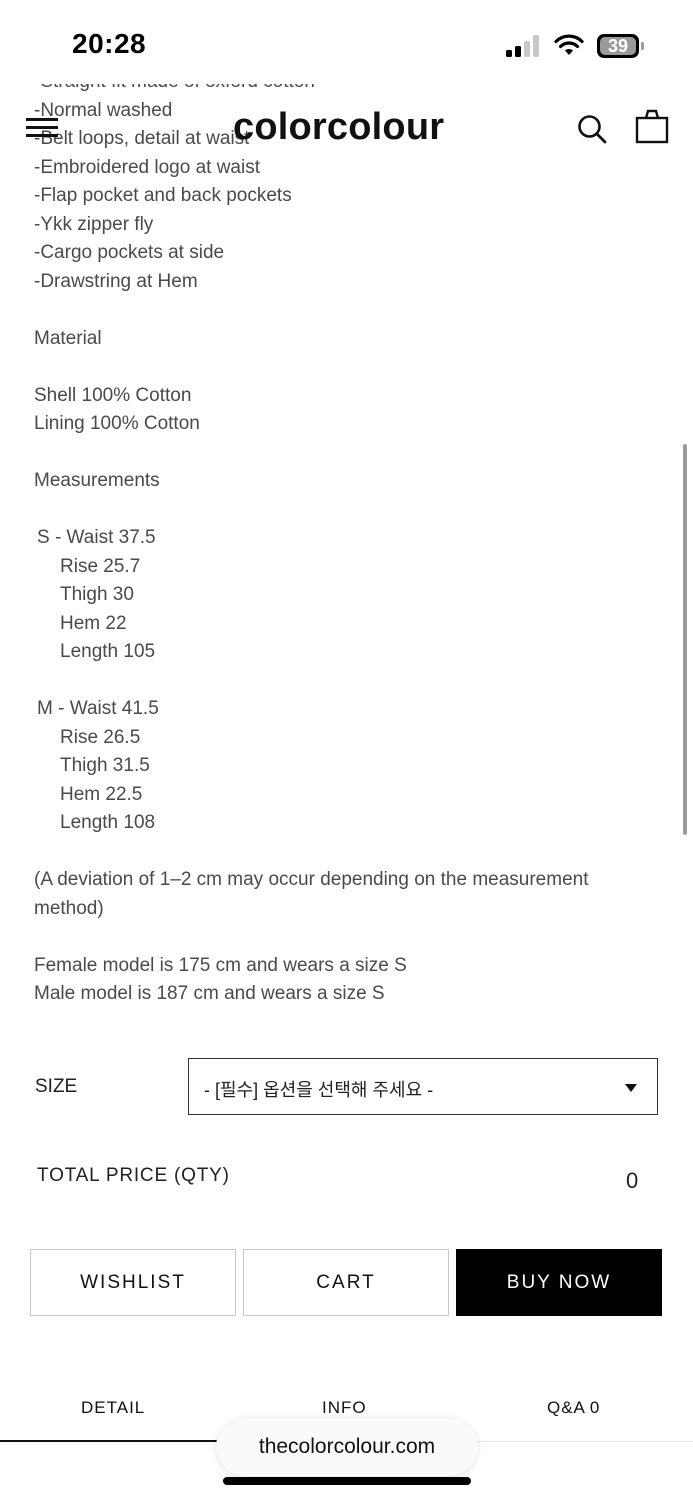 This screenshot has width=693, height=1500. Describe the element at coordinates (100, 566) in the screenshot. I see `size-s-rise: Rise 25.7` at that location.